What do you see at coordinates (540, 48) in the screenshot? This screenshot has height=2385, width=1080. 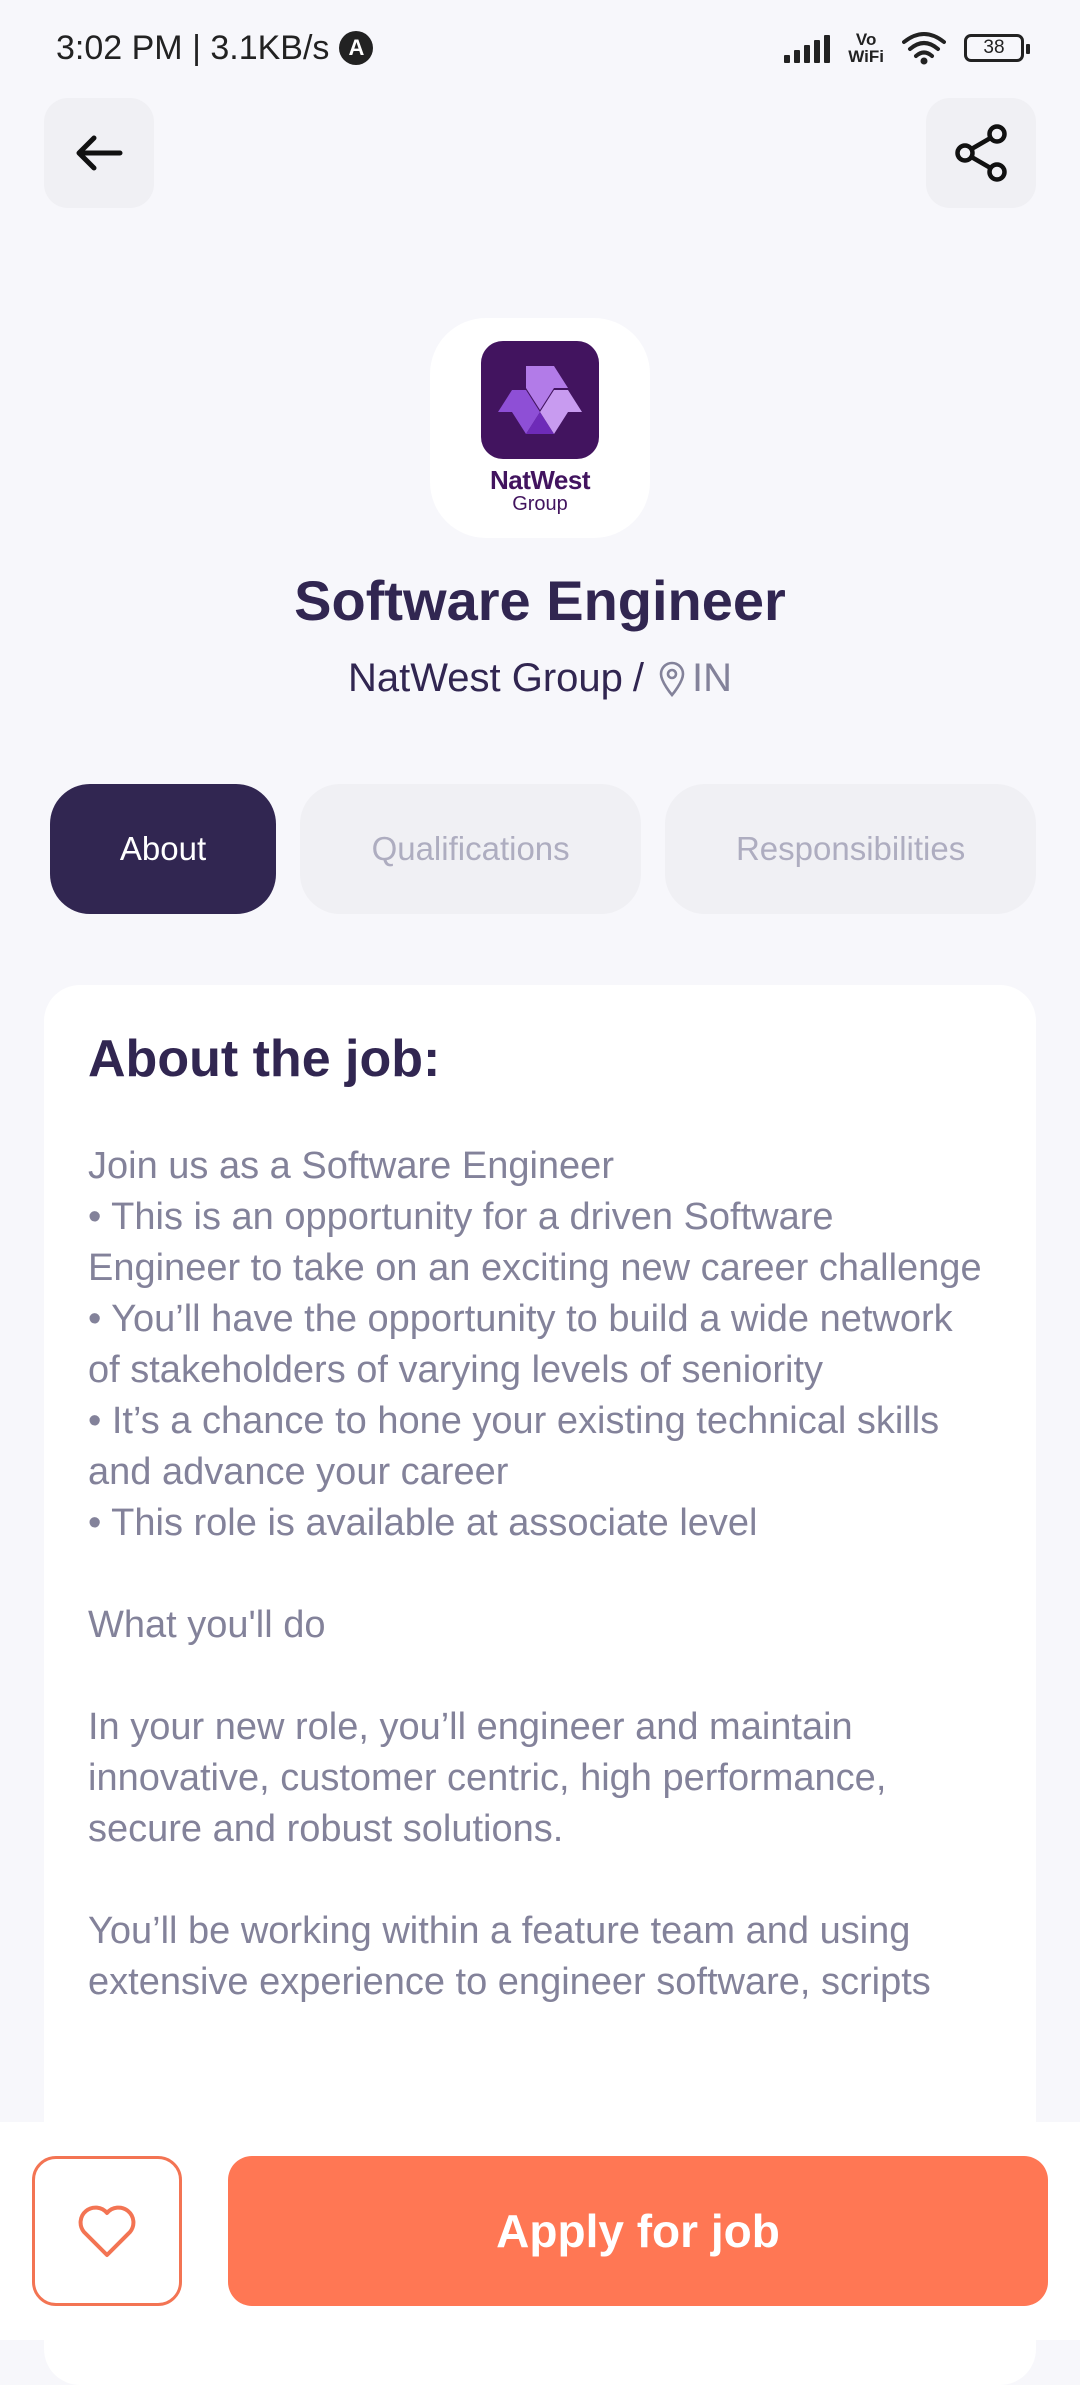 I see `status-bar: 3:02 PM | 3.1KB/s A Vo WiFi 38` at bounding box center [540, 48].